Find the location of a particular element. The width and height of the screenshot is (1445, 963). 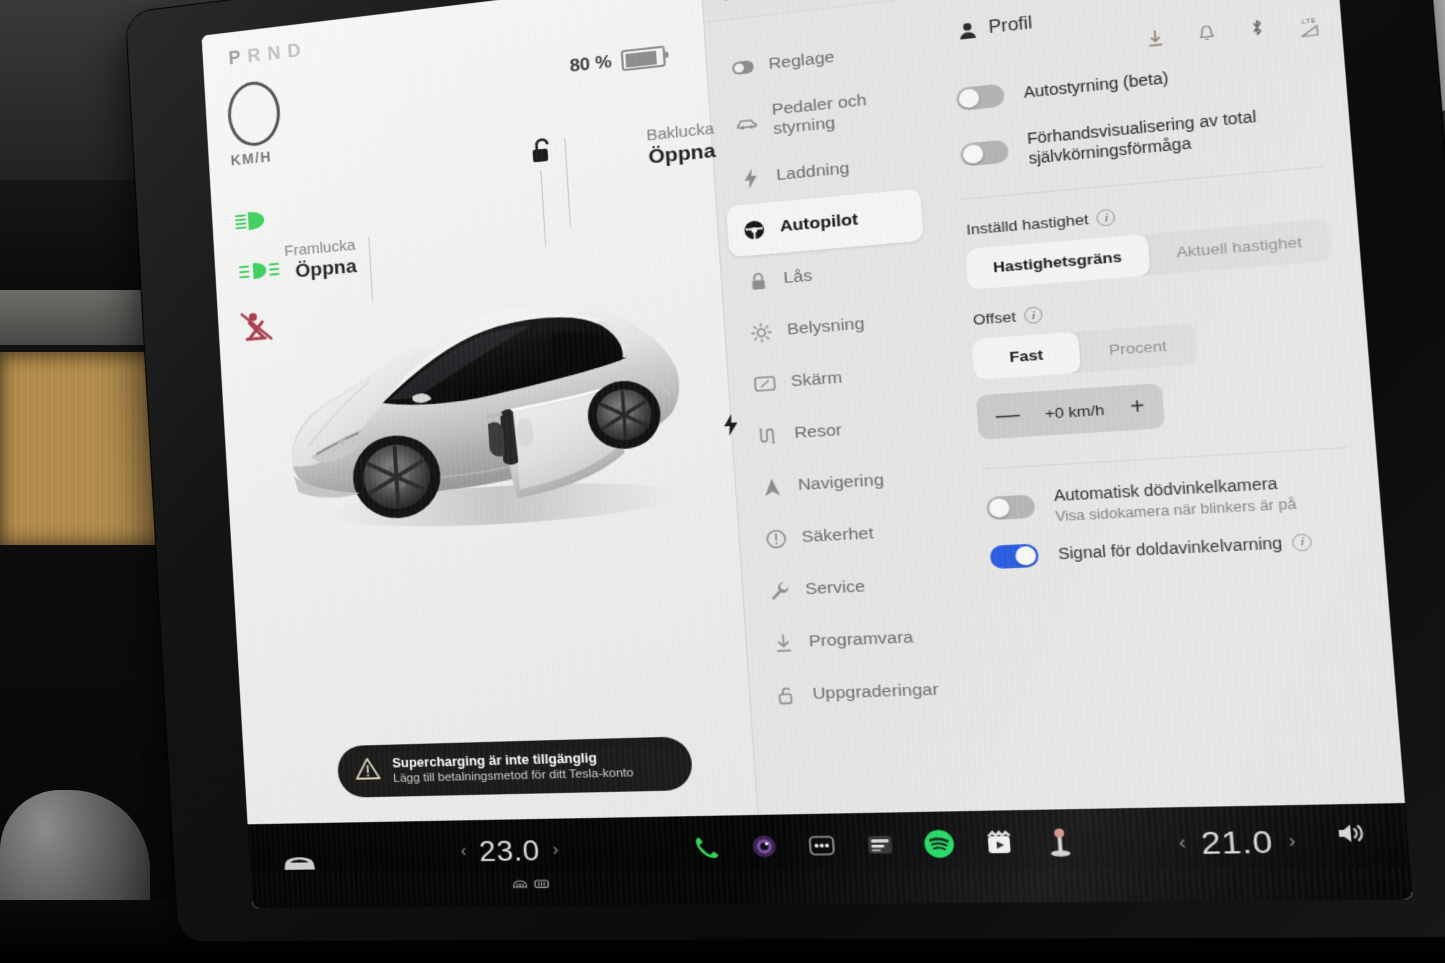

offset-decrease-button: — is located at coordinates (1008, 416).